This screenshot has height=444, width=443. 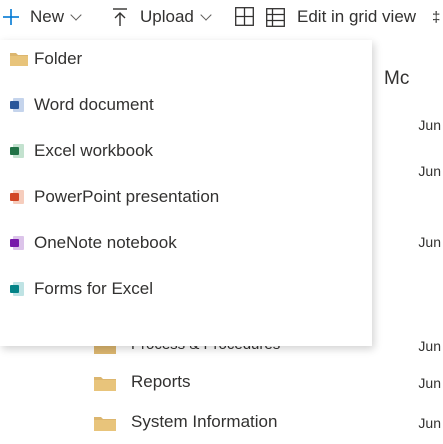 What do you see at coordinates (17, 105) in the screenshot?
I see `word-icon` at bounding box center [17, 105].